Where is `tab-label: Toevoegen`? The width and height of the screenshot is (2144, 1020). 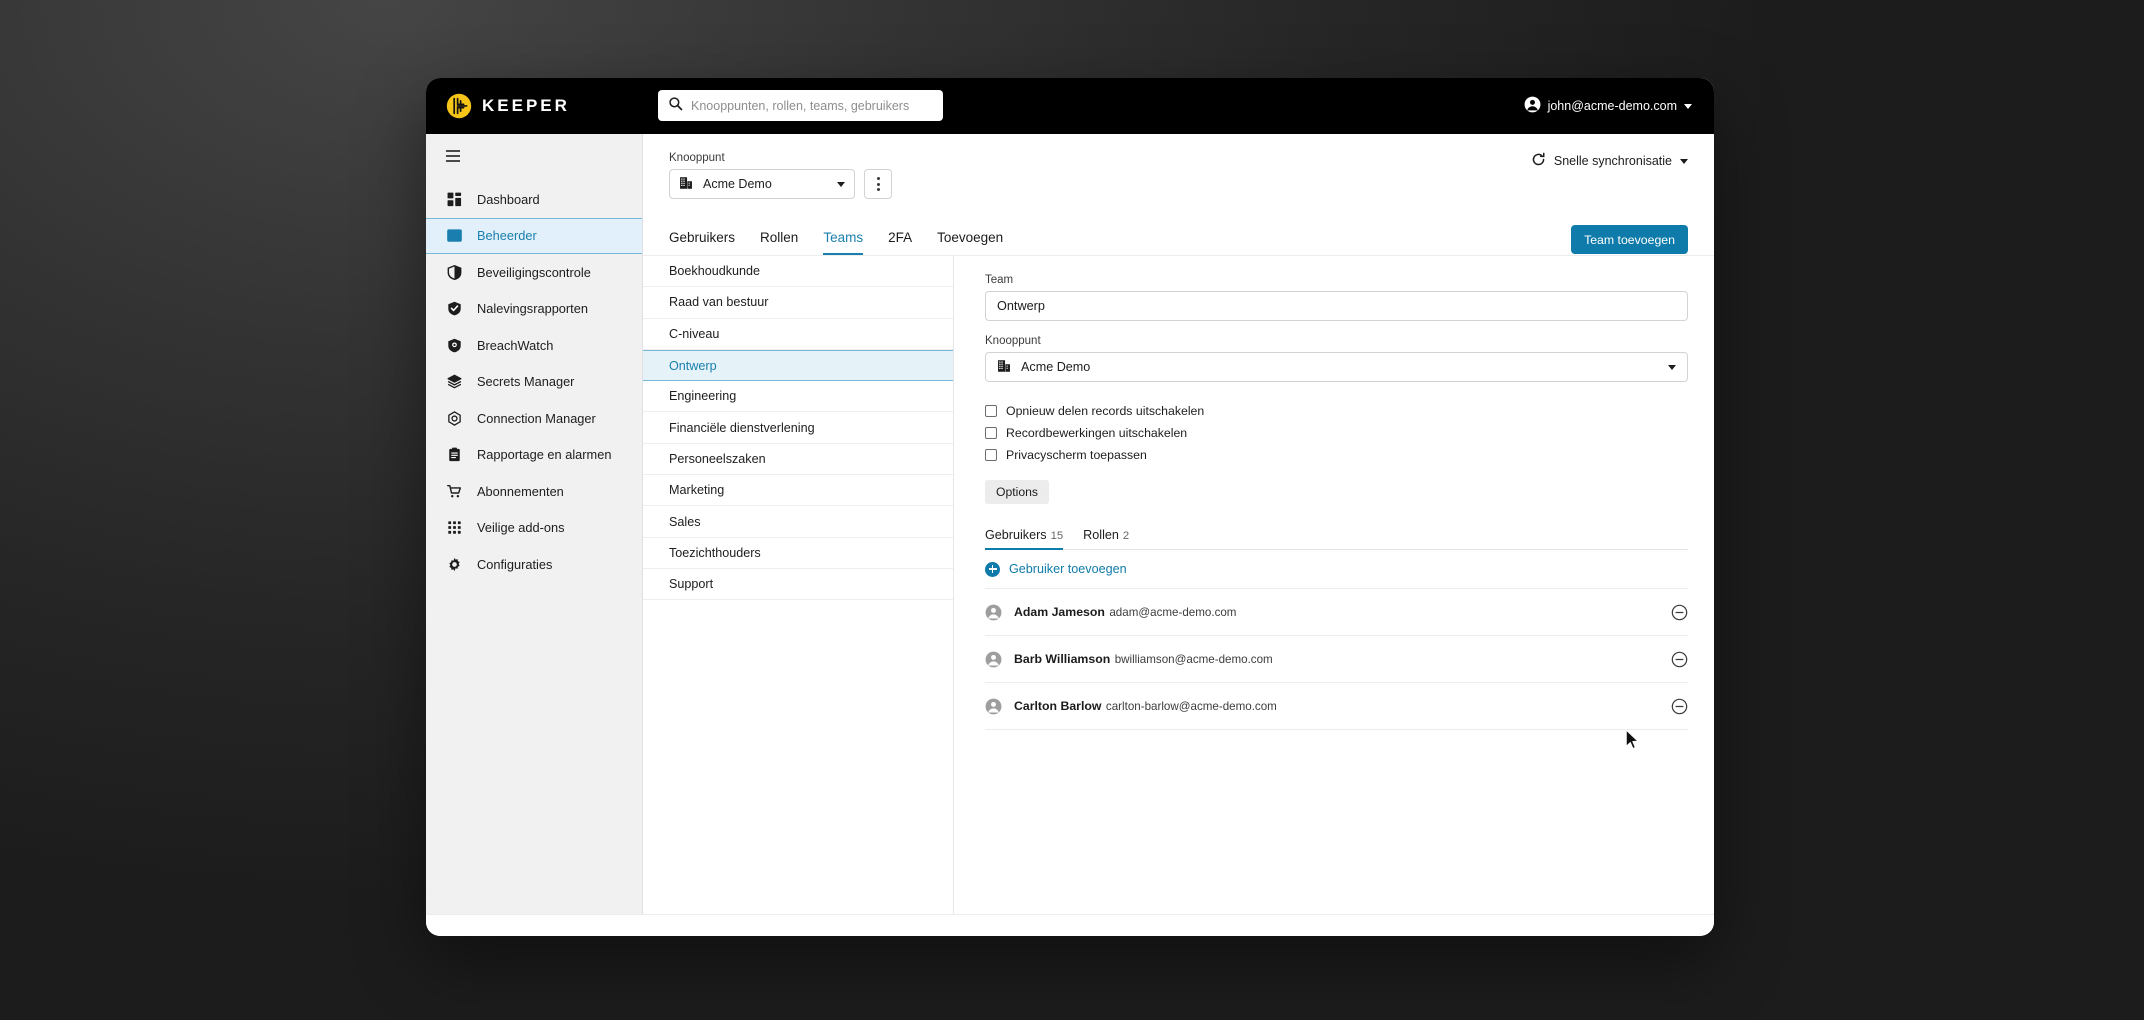
tab-label: Toevoegen is located at coordinates (970, 237).